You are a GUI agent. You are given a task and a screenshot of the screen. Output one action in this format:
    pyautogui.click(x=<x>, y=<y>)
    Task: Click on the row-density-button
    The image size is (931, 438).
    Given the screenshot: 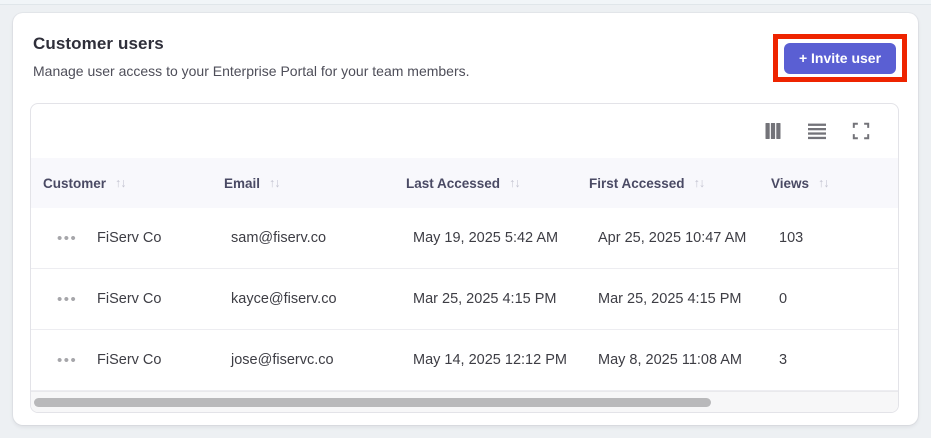 What is the action you would take?
    pyautogui.click(x=817, y=131)
    